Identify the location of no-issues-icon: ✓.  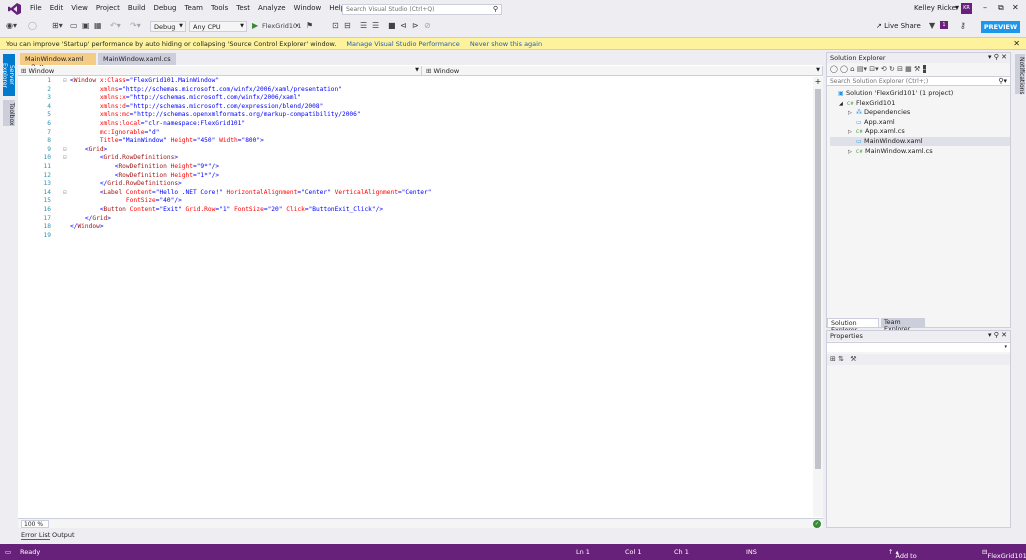
(817, 524).